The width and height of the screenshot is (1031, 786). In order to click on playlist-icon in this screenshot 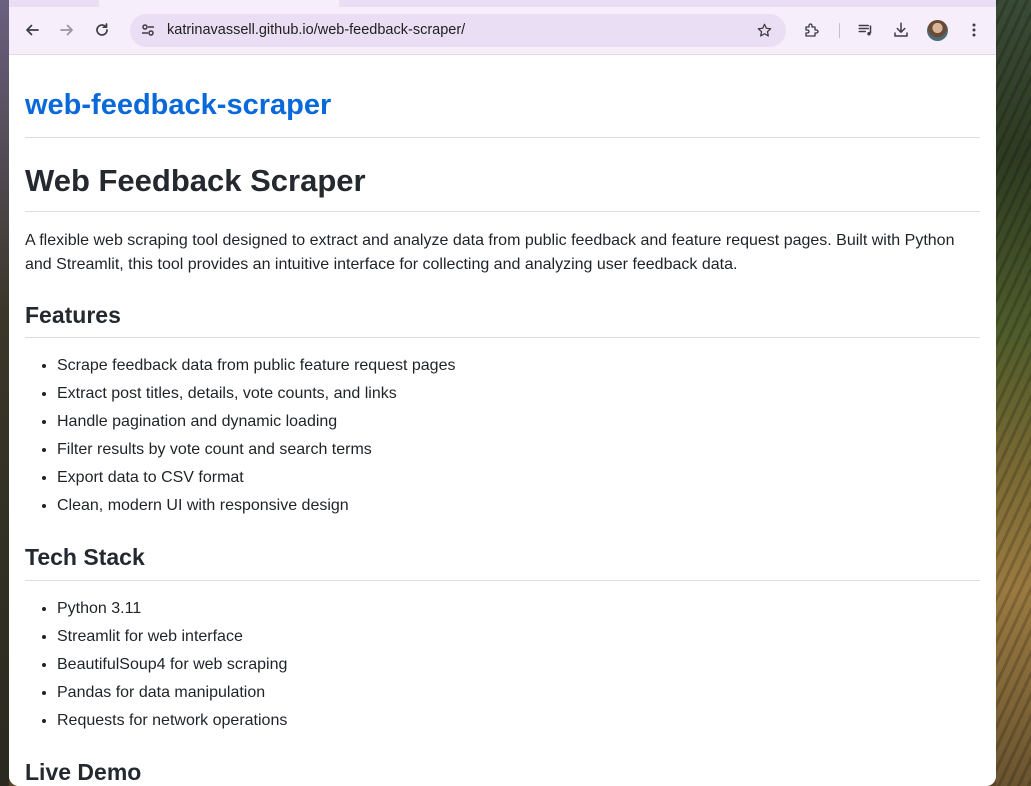, I will do `click(865, 30)`.